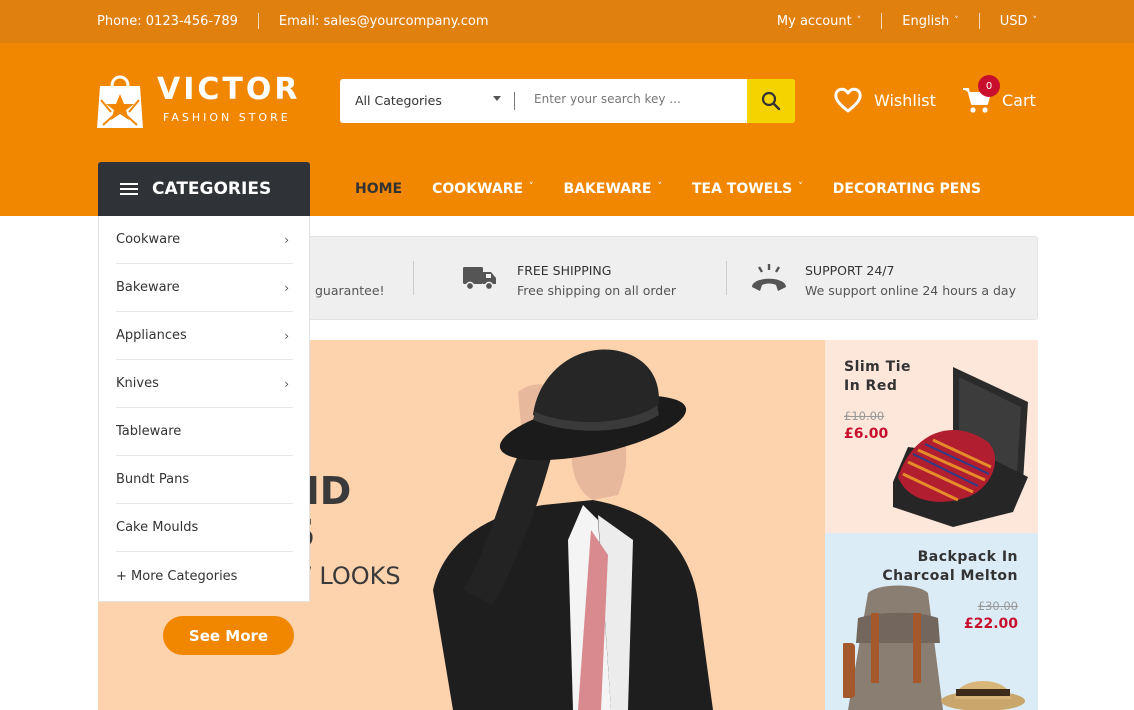 Image resolution: width=1134 pixels, height=710 pixels. What do you see at coordinates (148, 287) in the screenshot?
I see `category-label: Bakeware` at bounding box center [148, 287].